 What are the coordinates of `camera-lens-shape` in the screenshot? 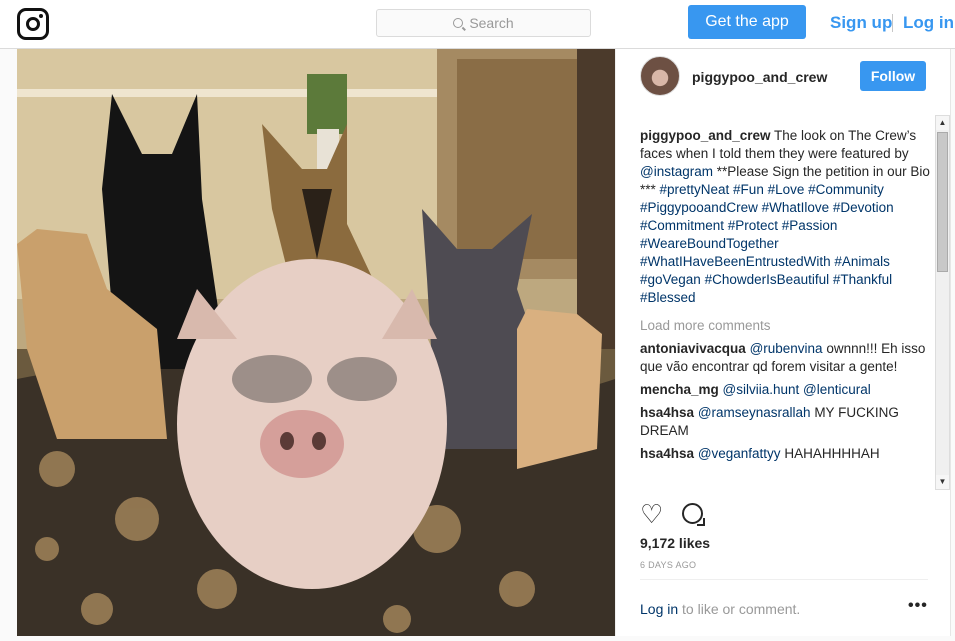 It's located at (33, 24).